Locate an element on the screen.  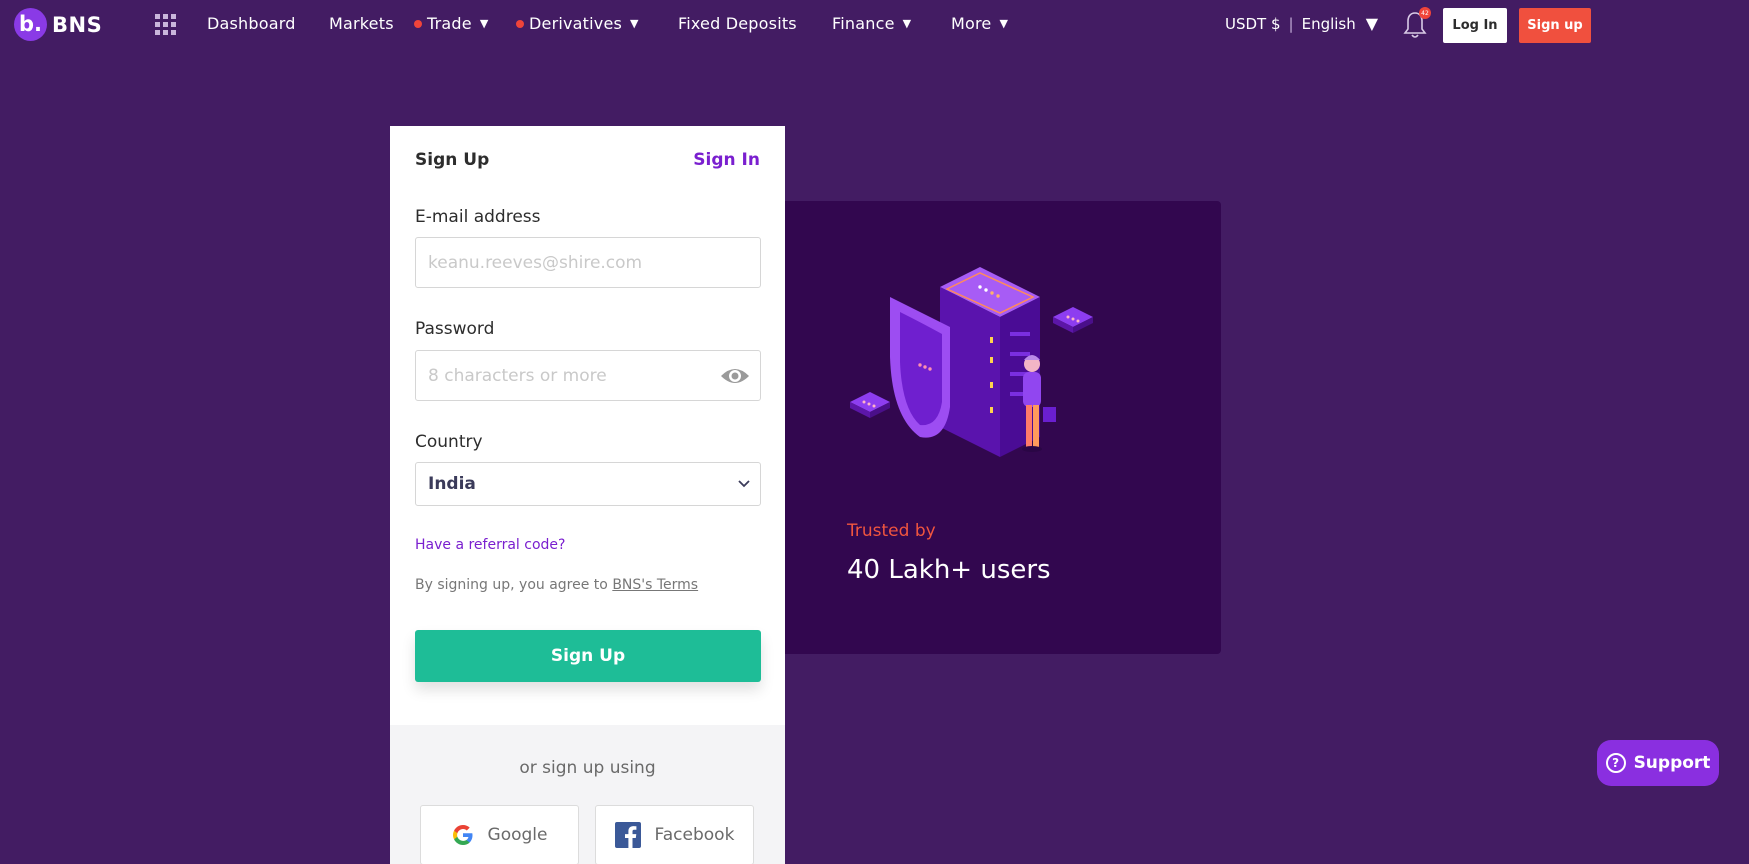
nav-item-label: Markets is located at coordinates (361, 23).